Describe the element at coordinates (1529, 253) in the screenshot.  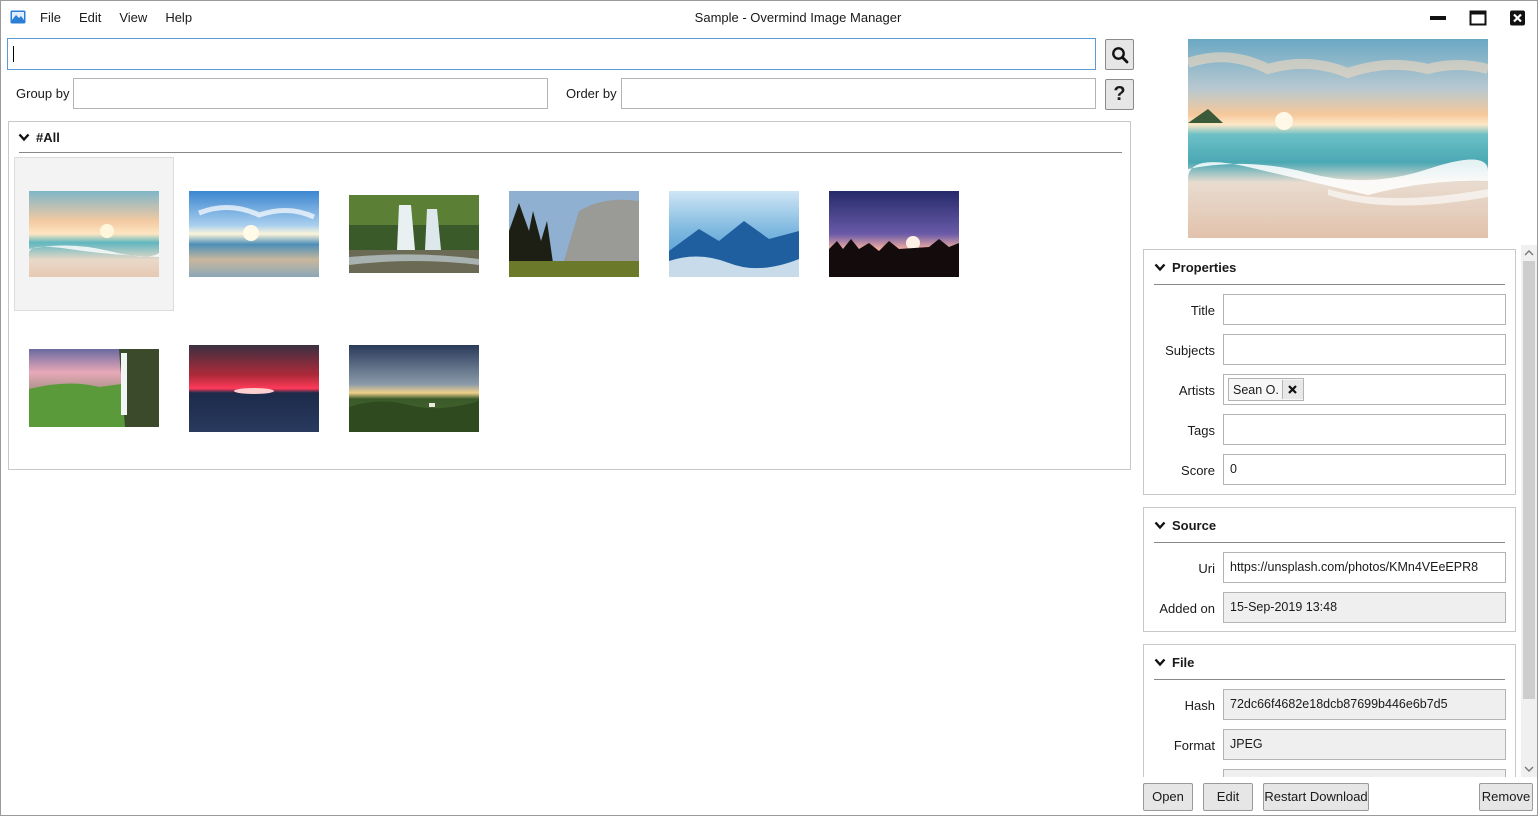
I see `scroll-up-icon` at that location.